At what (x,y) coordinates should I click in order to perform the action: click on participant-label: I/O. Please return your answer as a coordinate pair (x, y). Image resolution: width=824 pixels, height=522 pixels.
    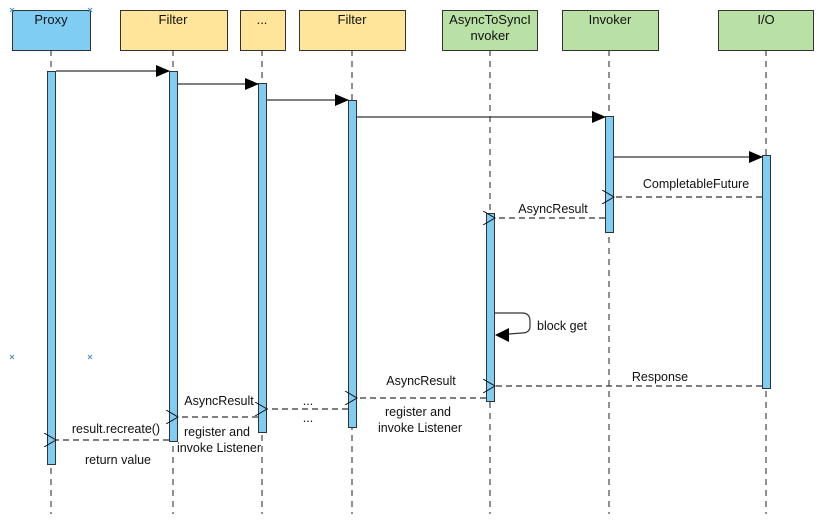
    Looking at the image, I should click on (765, 19).